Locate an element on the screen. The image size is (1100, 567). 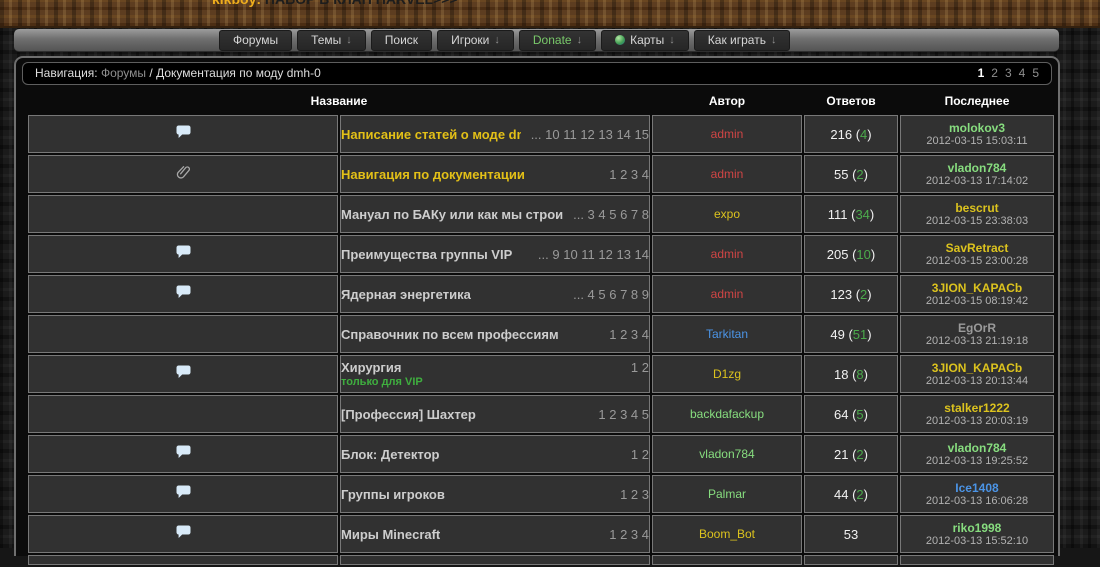
topic-cell: [Профессия] Шахтер 1 2 3 4 5 is located at coordinates (495, 414).